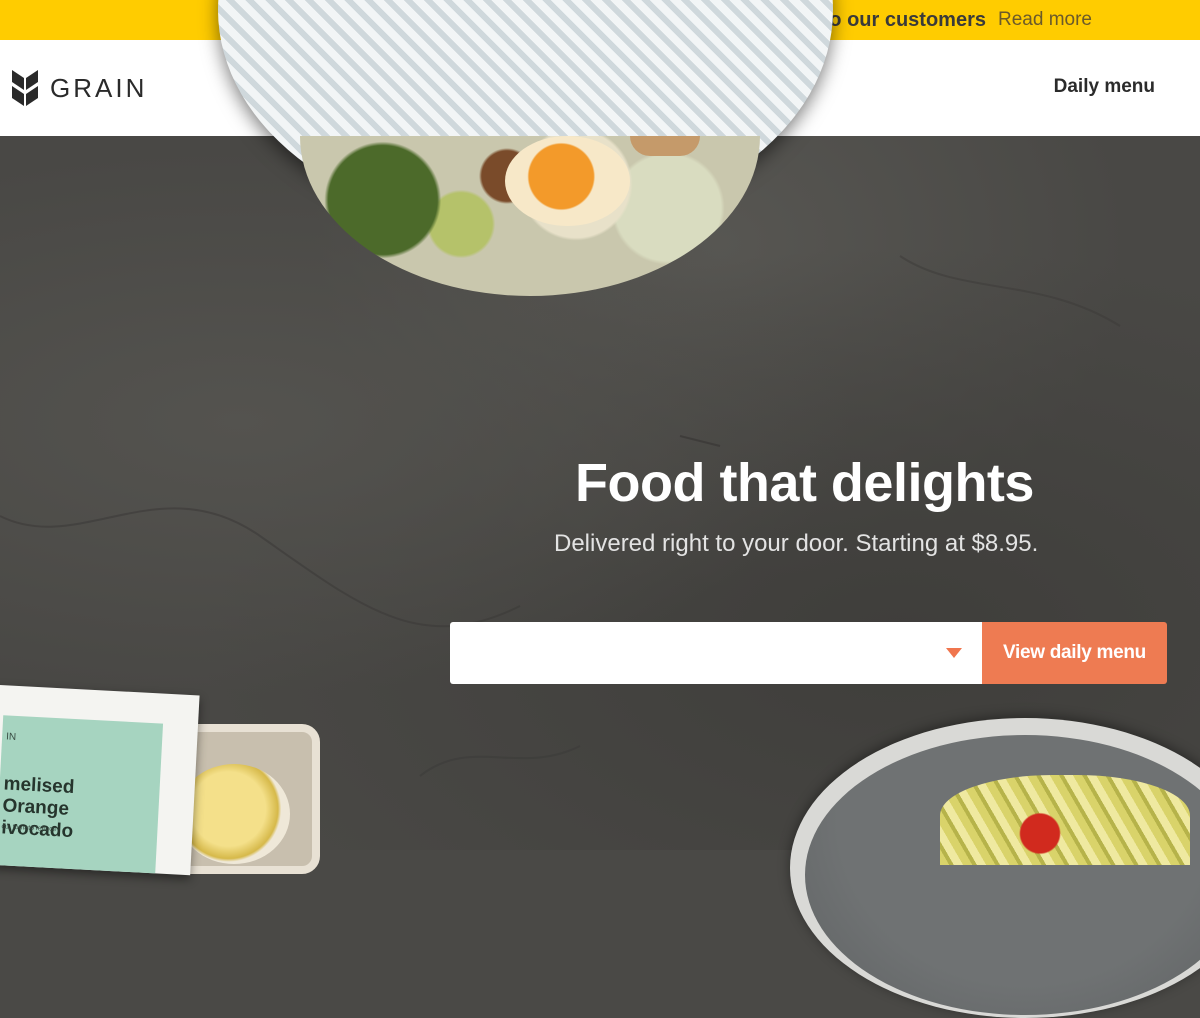 The image size is (1200, 1018). Describe the element at coordinates (716, 653) in the screenshot. I see `delivery-area-select` at that location.